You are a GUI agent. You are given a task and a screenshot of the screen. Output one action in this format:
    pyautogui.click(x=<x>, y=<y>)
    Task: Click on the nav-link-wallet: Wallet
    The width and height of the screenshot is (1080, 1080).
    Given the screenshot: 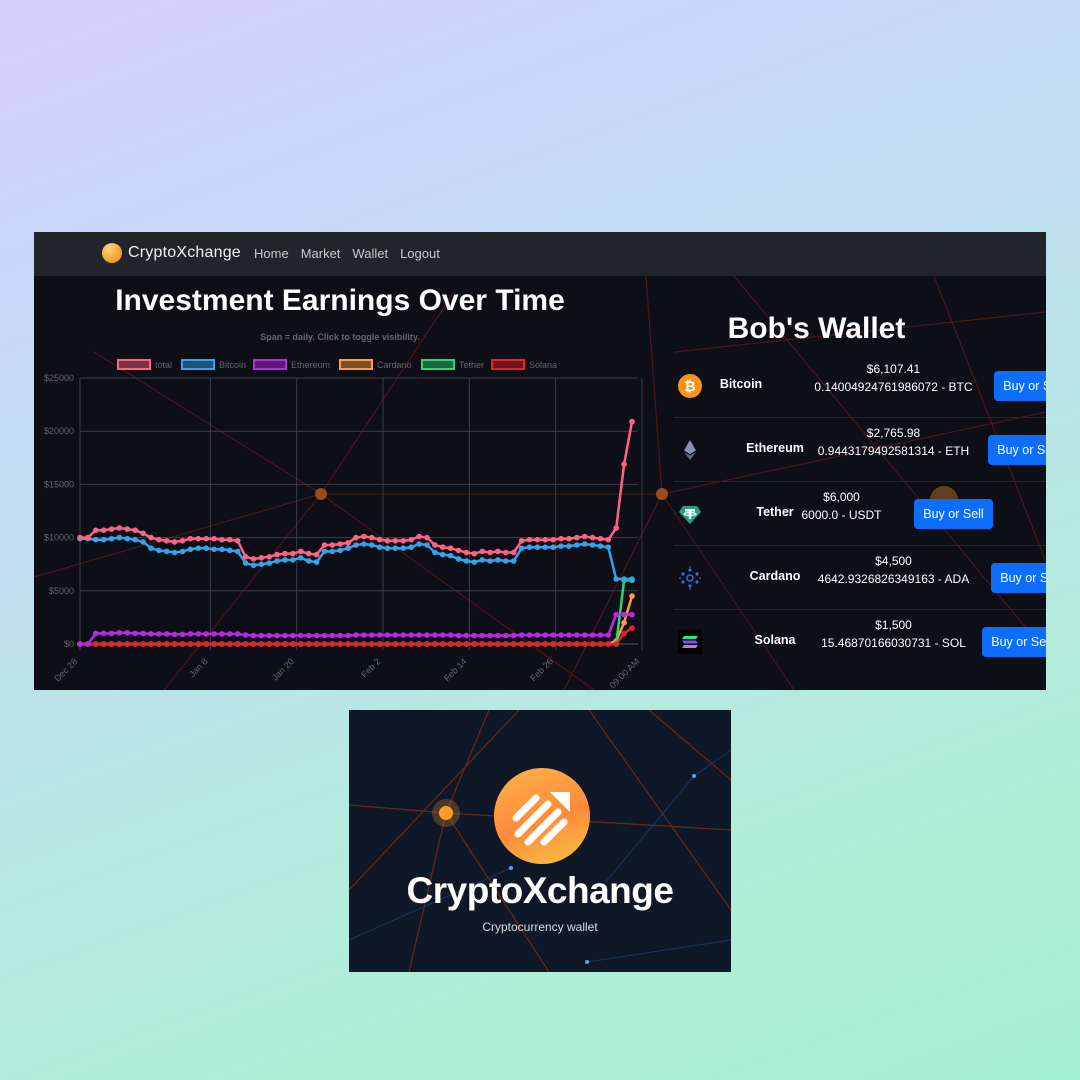 What is the action you would take?
    pyautogui.click(x=370, y=253)
    